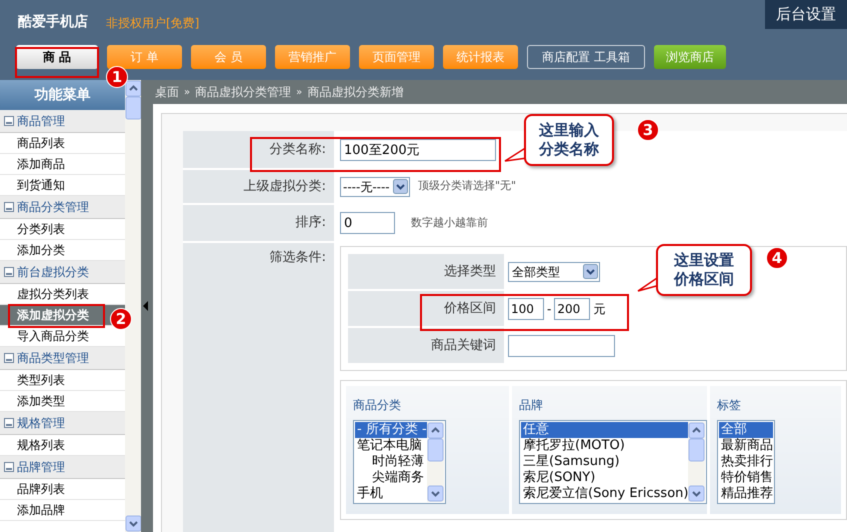  What do you see at coordinates (32, 445) in the screenshot?
I see `sidebar-item: 规格列表` at bounding box center [32, 445].